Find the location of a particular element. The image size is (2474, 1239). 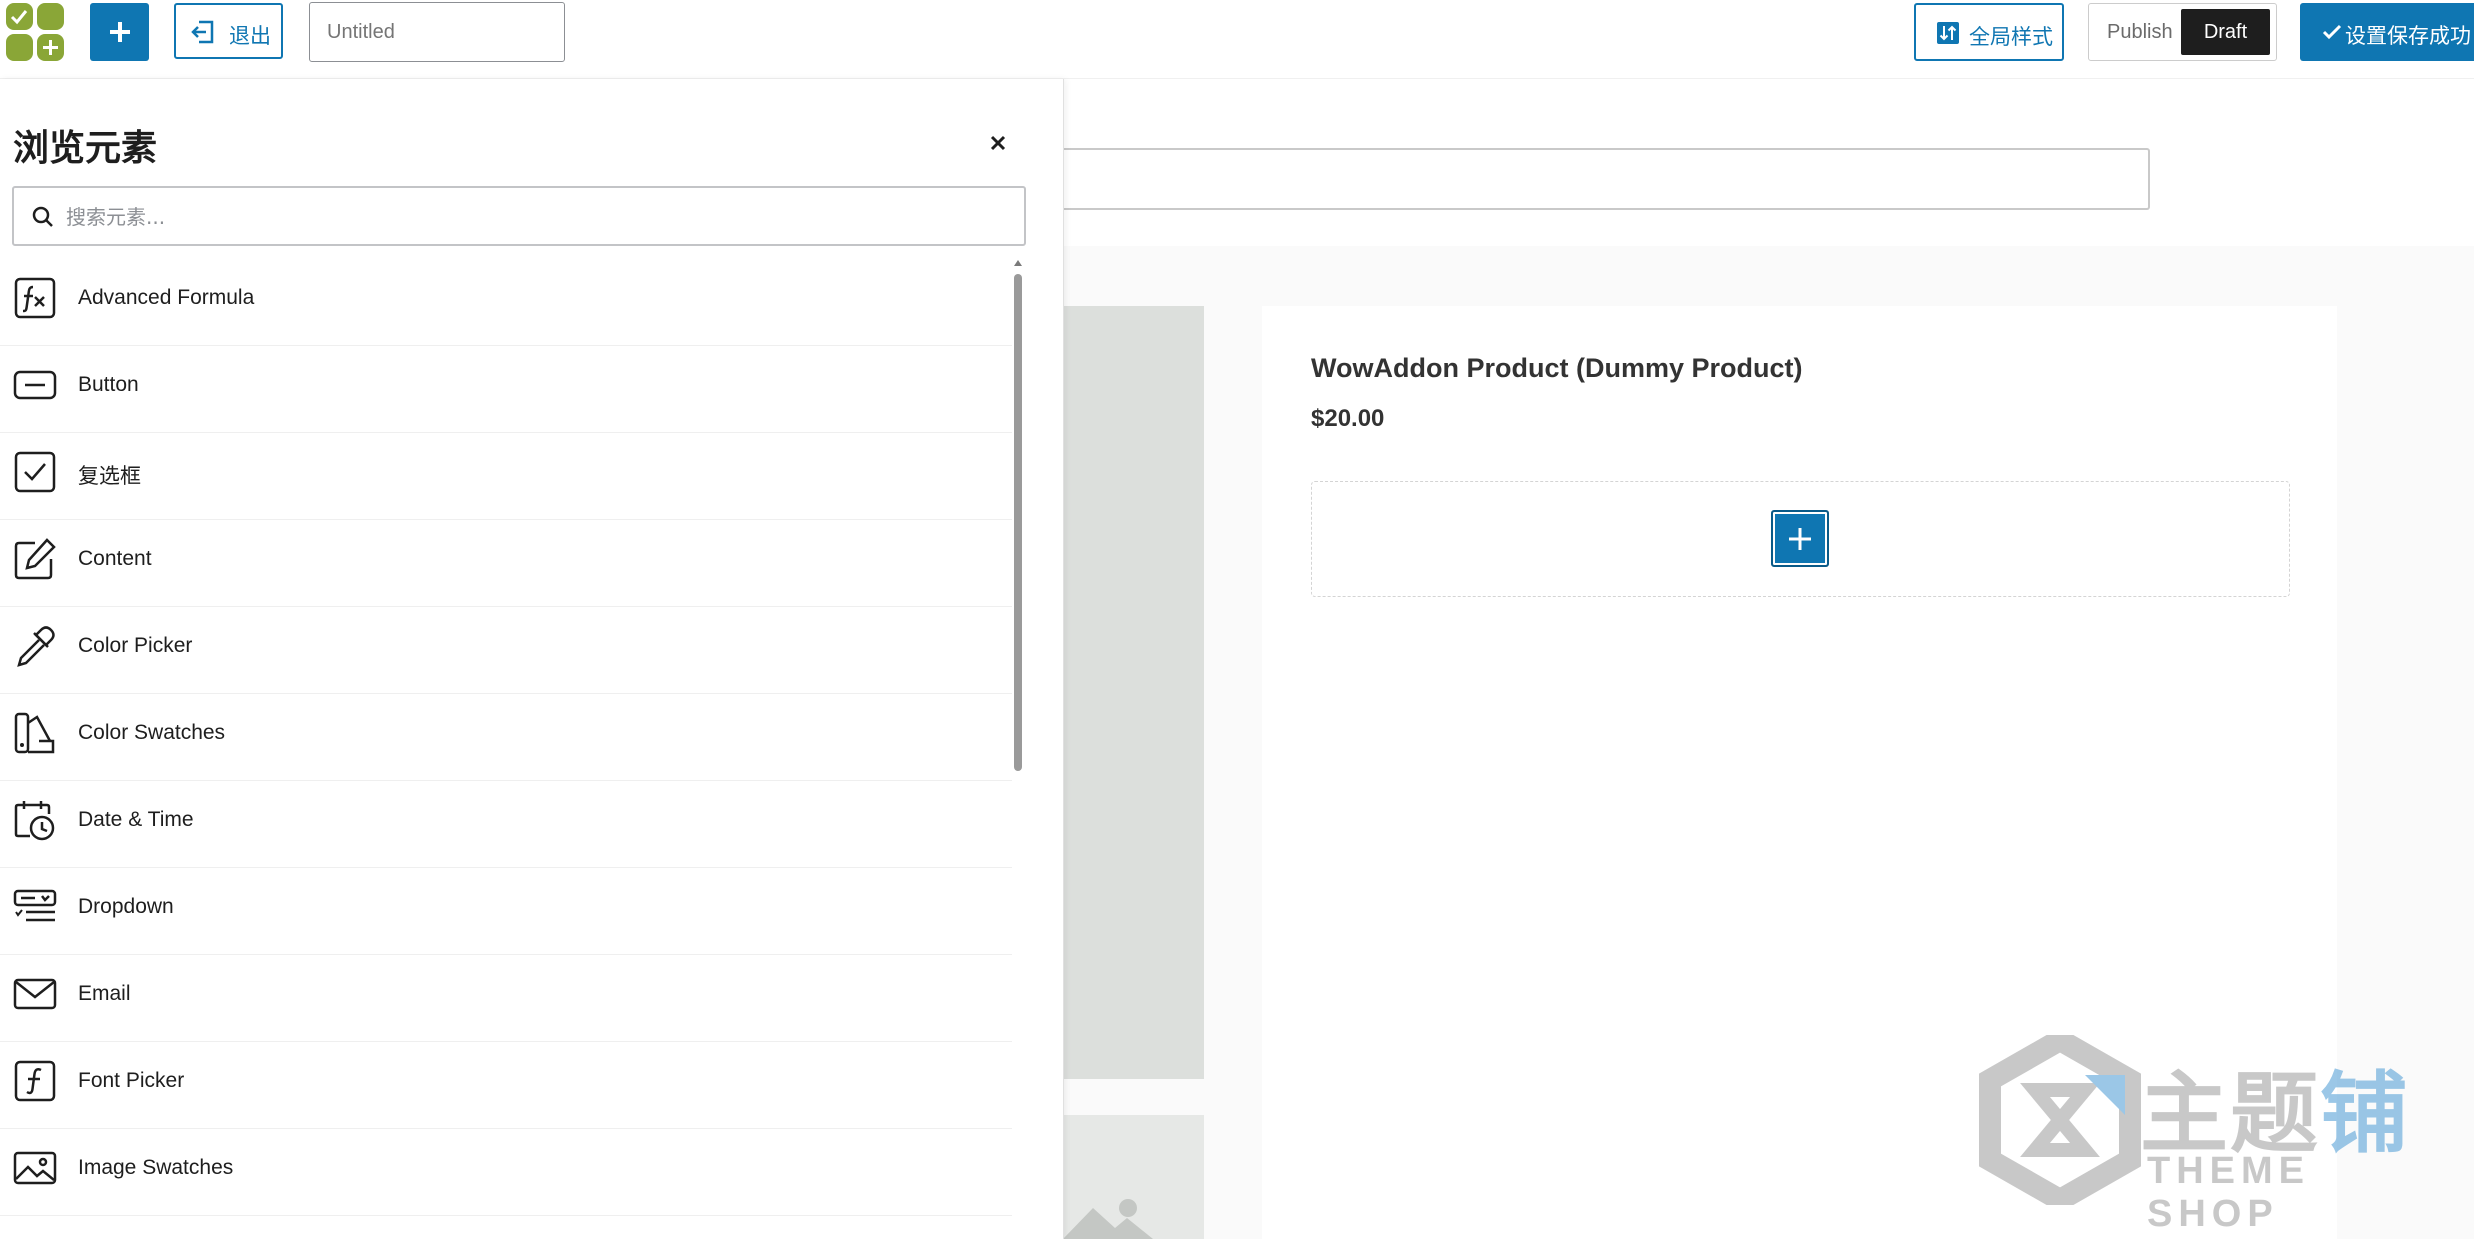

product-title: WowAddon Product (Dummy Product) is located at coordinates (1557, 368).